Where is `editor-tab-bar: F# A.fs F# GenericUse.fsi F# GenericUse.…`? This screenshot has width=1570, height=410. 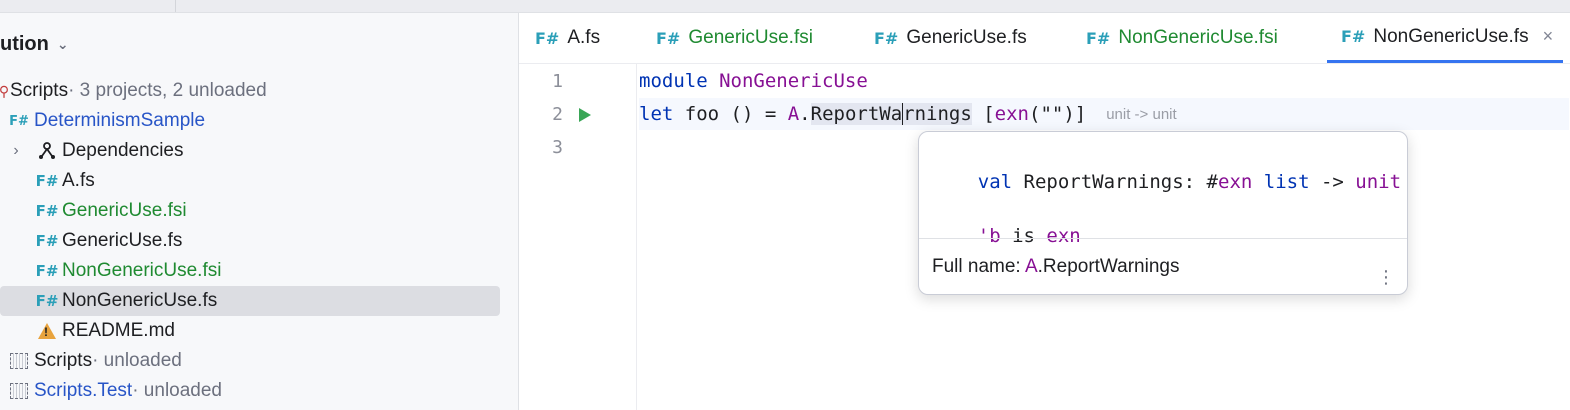
editor-tab-bar: F# A.fs F# GenericUse.fsi F# GenericUse.… is located at coordinates (1044, 38).